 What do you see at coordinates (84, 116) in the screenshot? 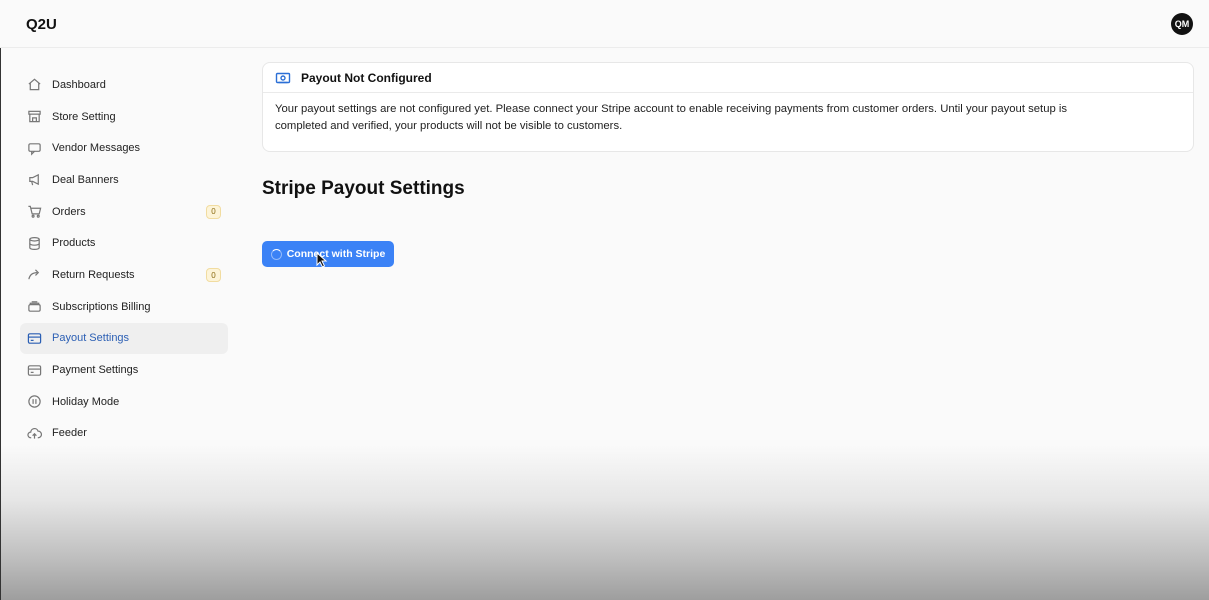
I see `sidebar-item-label: Store Setting` at bounding box center [84, 116].